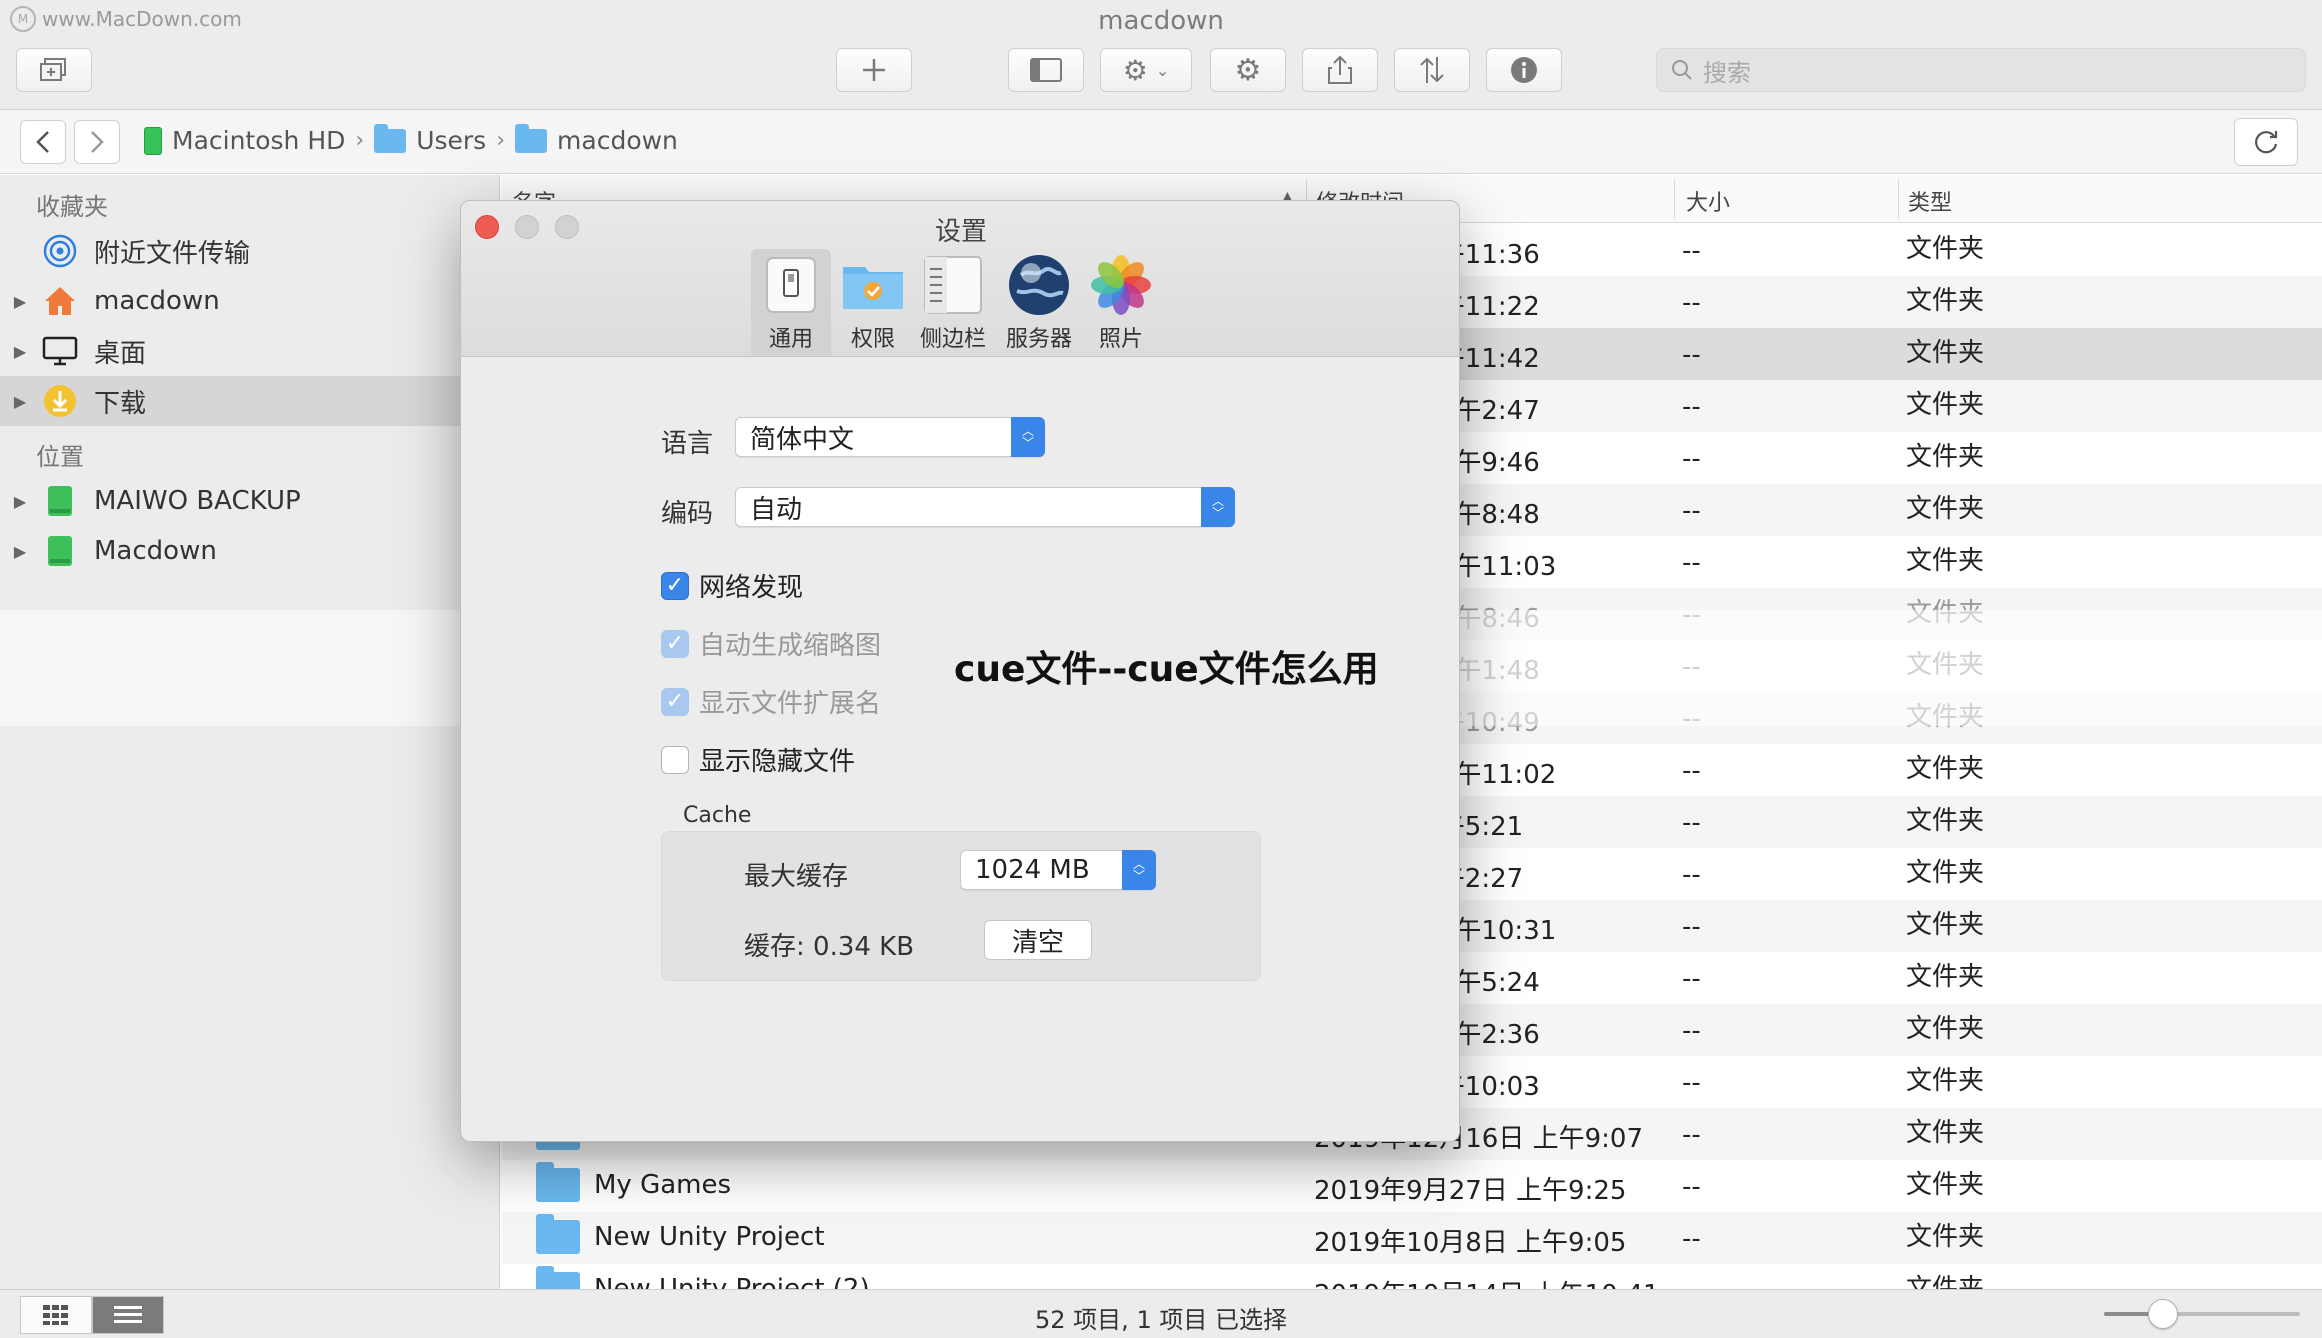  What do you see at coordinates (172, 253) in the screenshot?
I see `sidebar-item-label: 附近文件传输` at bounding box center [172, 253].